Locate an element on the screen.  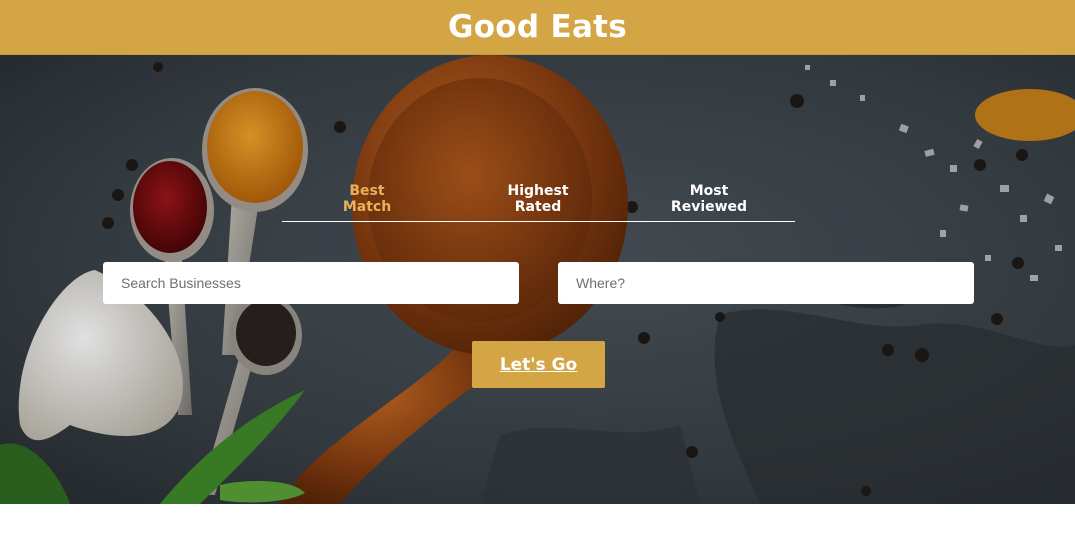
search-businesses-input is located at coordinates (311, 283).